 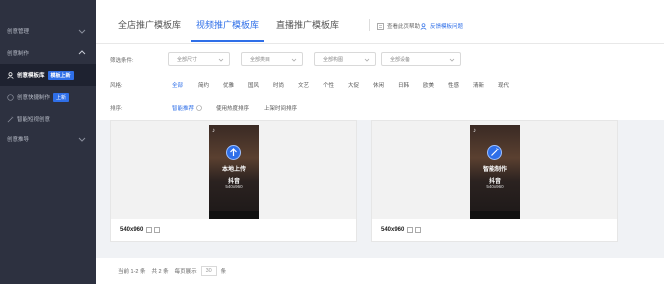 What do you see at coordinates (403, 85) in the screenshot?
I see `style-option: 日韩` at bounding box center [403, 85].